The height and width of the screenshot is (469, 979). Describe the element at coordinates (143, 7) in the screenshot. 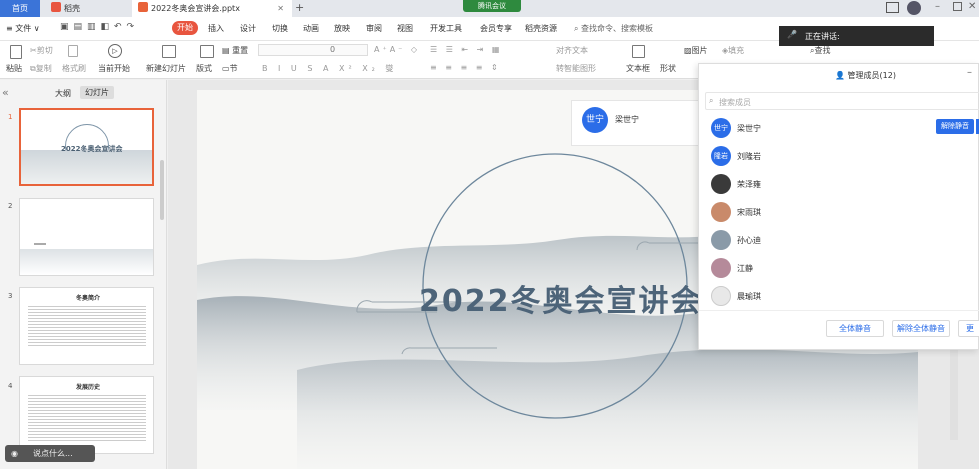

I see `ppt-icon` at that location.